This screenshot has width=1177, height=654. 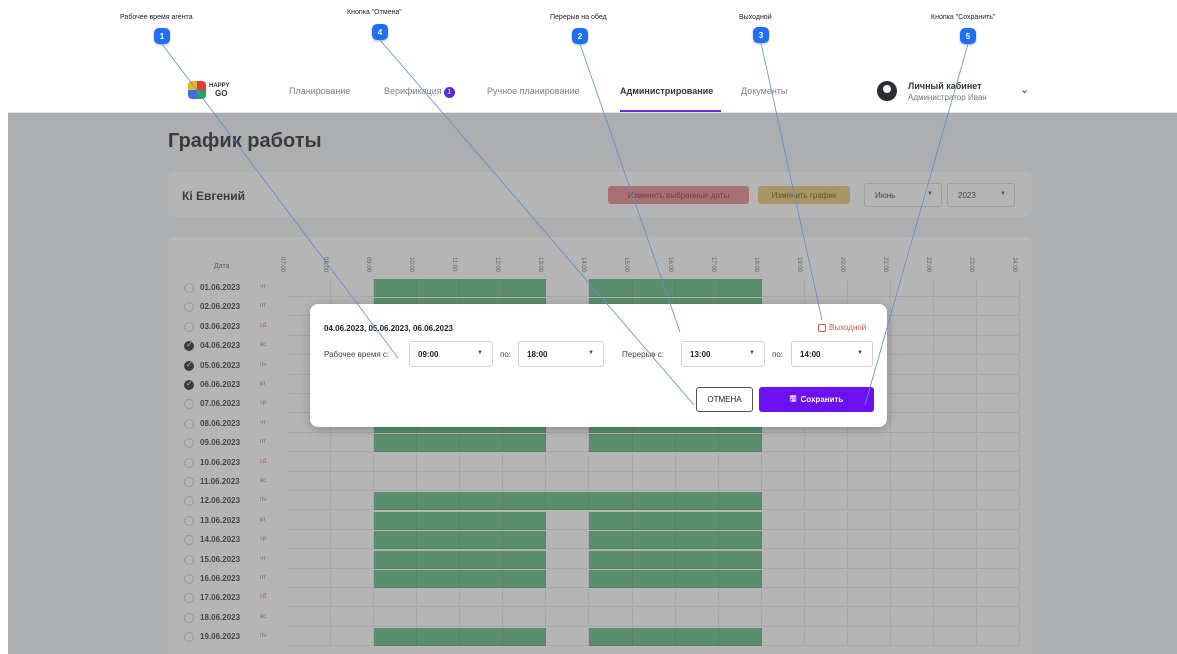 What do you see at coordinates (764, 91) in the screenshot?
I see `nav-documents: Документы` at bounding box center [764, 91].